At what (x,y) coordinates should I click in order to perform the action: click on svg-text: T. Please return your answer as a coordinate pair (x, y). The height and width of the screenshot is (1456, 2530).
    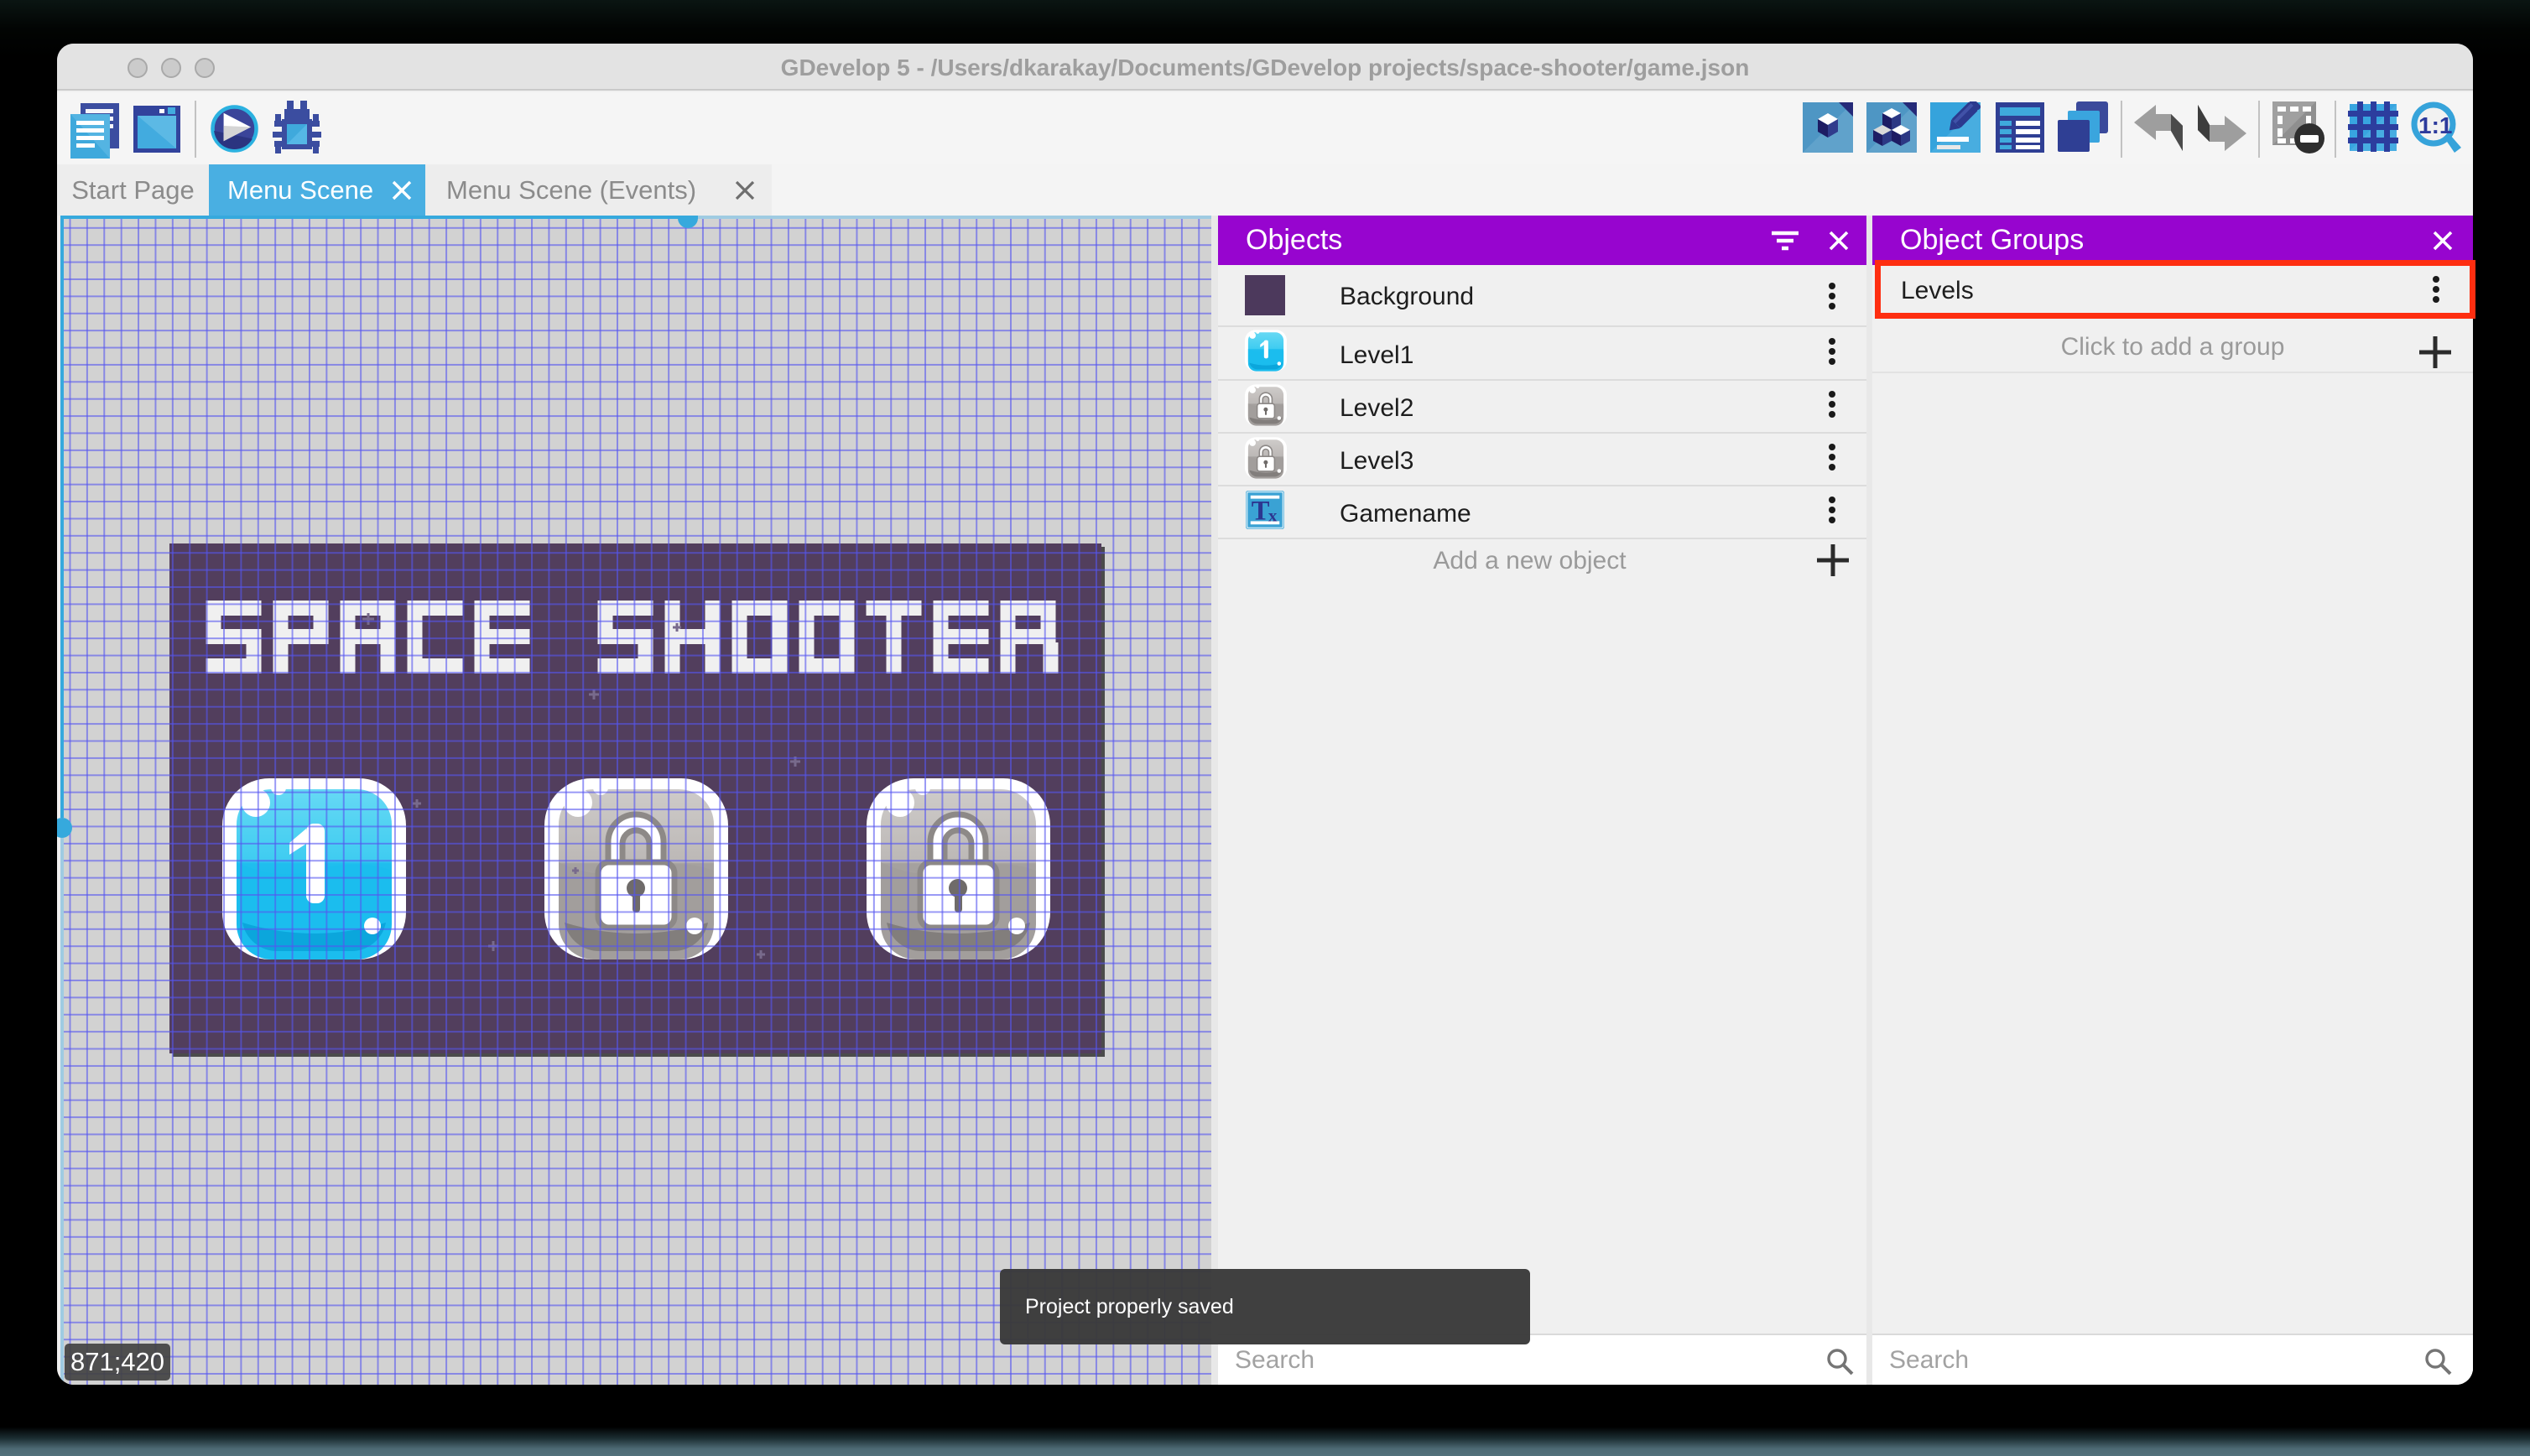
    Looking at the image, I should click on (1261, 512).